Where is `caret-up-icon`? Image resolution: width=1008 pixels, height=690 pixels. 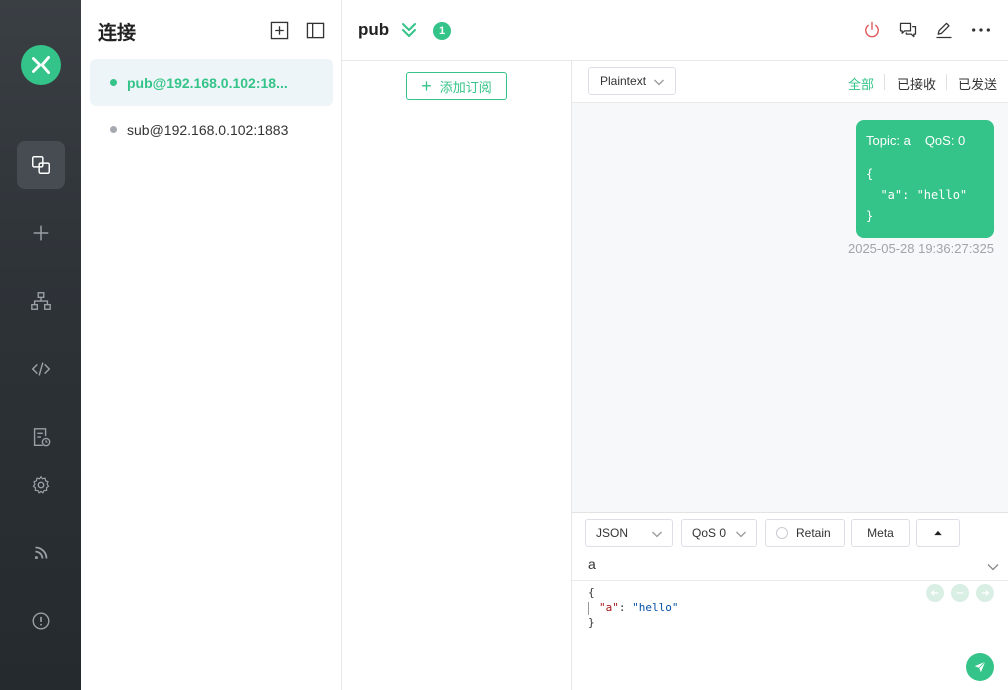
caret-up-icon is located at coordinates (938, 533).